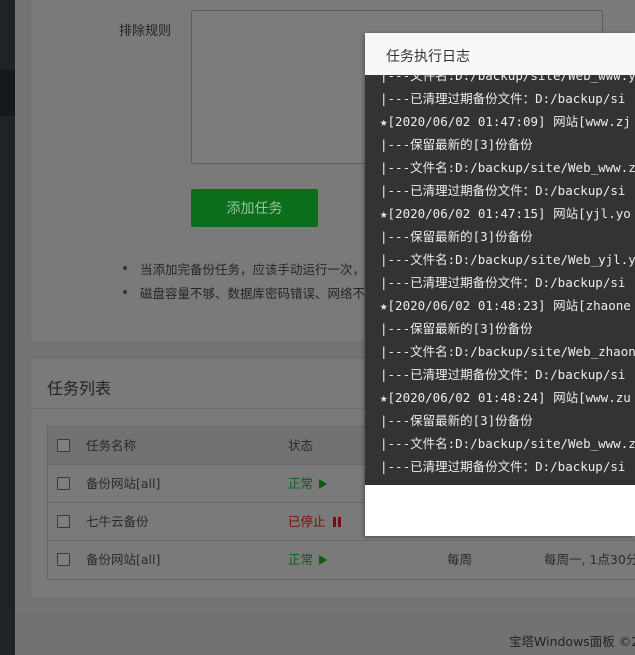 The height and width of the screenshot is (655, 635). What do you see at coordinates (63, 445) in the screenshot?
I see `select-all-checkbox` at bounding box center [63, 445].